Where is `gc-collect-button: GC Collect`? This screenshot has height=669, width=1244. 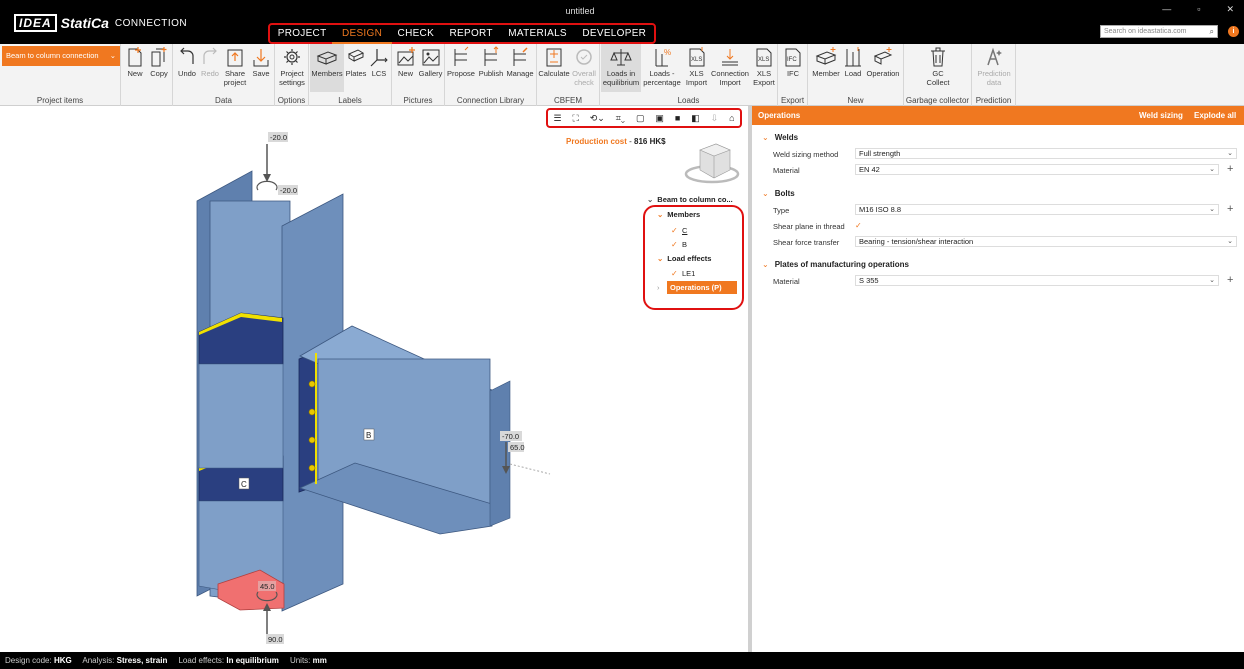 gc-collect-button: GC Collect is located at coordinates (938, 66).